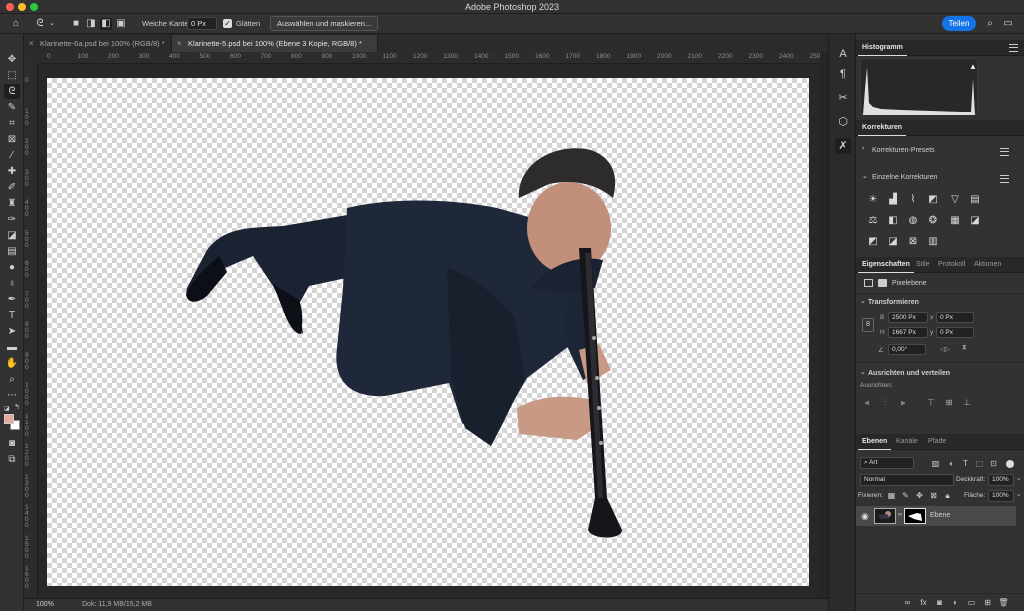  I want to click on quick-mask-icon: ◙, so click(12, 443).